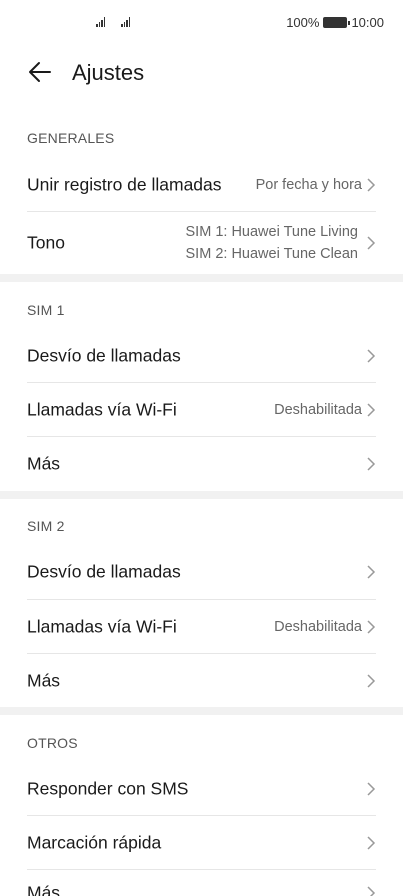 This screenshot has width=403, height=896. Describe the element at coordinates (201, 681) in the screenshot. I see `sim2-more-row: Más` at that location.